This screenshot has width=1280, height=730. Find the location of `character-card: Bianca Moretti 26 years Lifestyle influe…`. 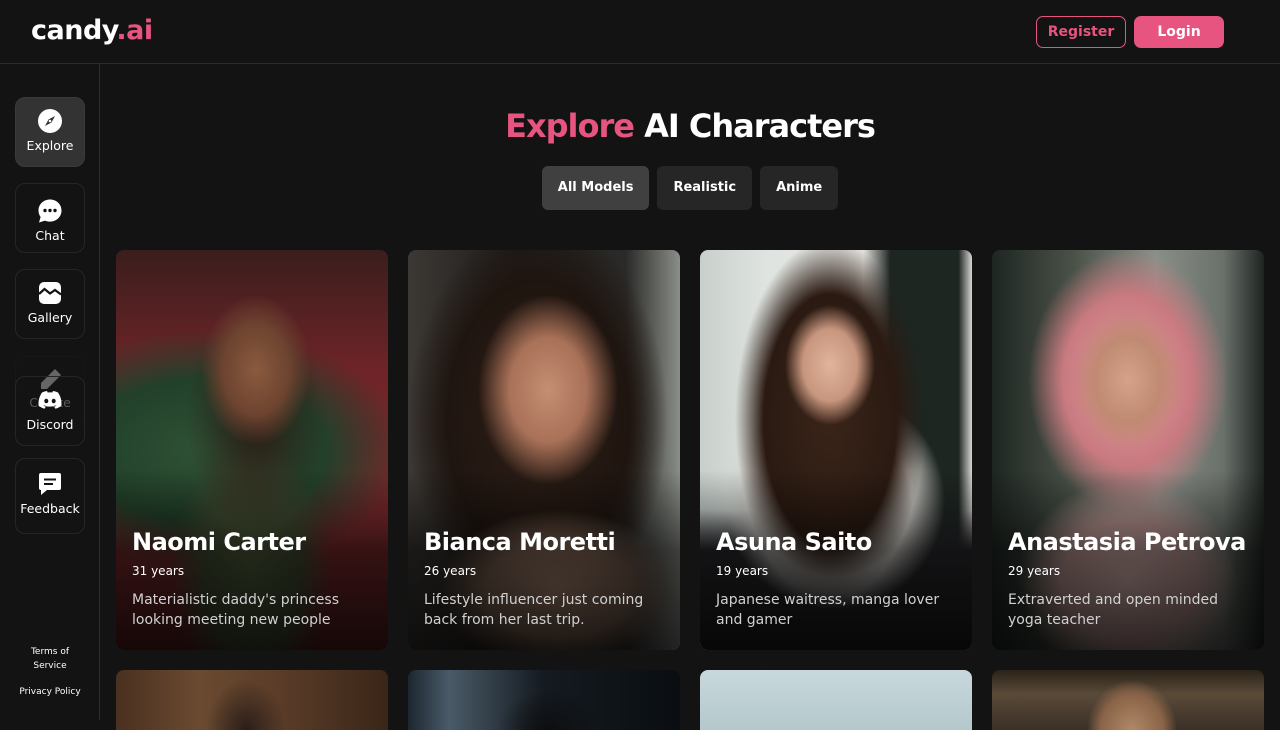

character-card: Bianca Moretti 26 years Lifestyle influe… is located at coordinates (544, 450).